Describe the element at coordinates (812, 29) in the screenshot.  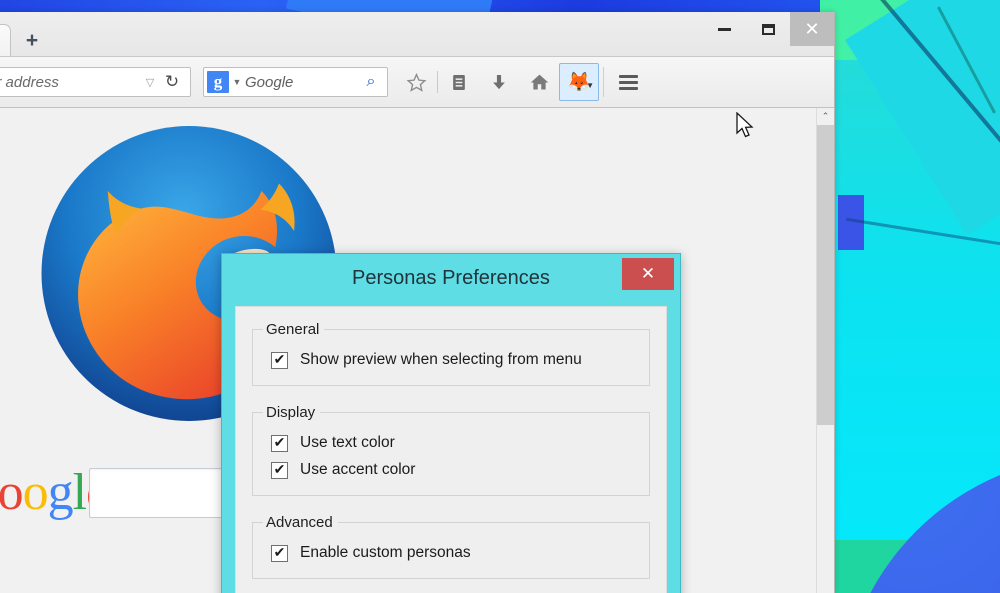
I see `close-window-button: ✕` at that location.